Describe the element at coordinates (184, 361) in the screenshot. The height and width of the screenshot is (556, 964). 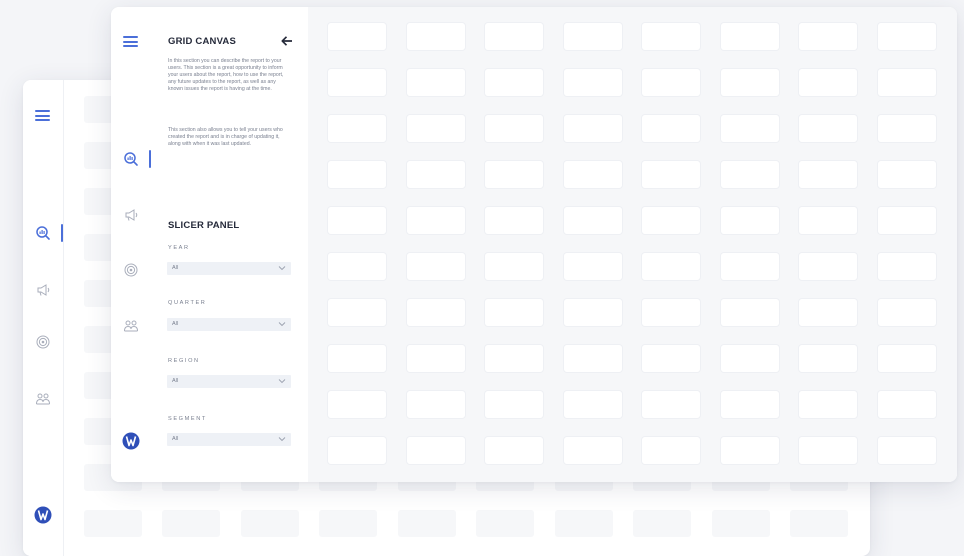
I see `region-label: REGION` at that location.